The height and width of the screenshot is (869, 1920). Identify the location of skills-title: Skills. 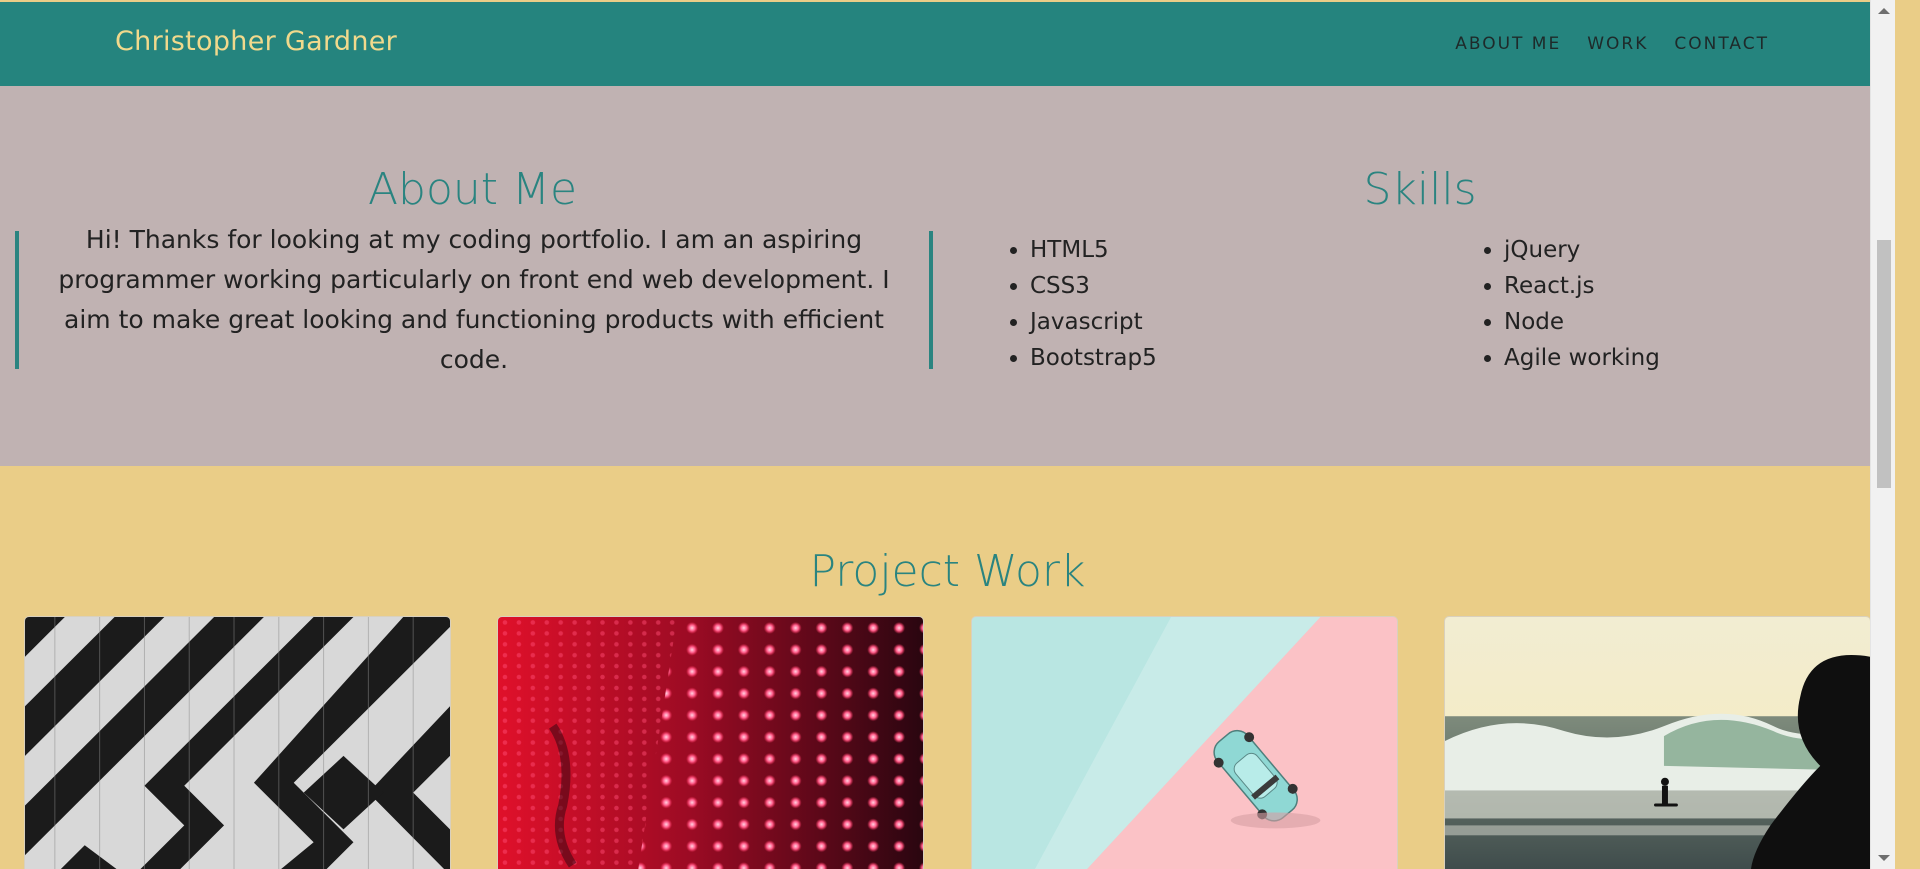
(1420, 189).